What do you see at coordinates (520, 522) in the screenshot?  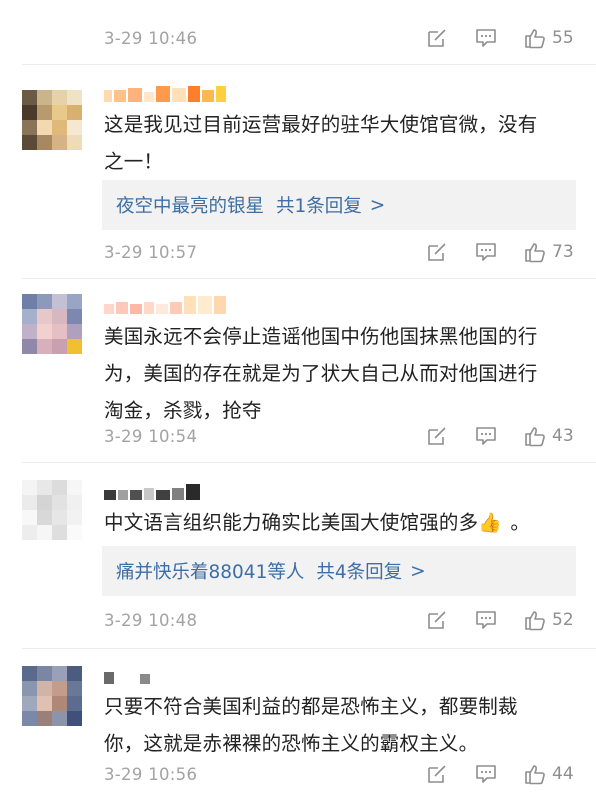 I see `comment-text-segment: 。` at bounding box center [520, 522].